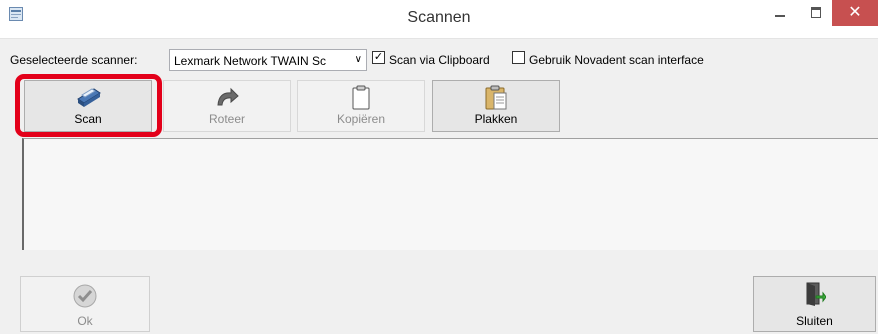 This screenshot has width=878, height=334. Describe the element at coordinates (816, 294) in the screenshot. I see `exit-door-icon` at that location.